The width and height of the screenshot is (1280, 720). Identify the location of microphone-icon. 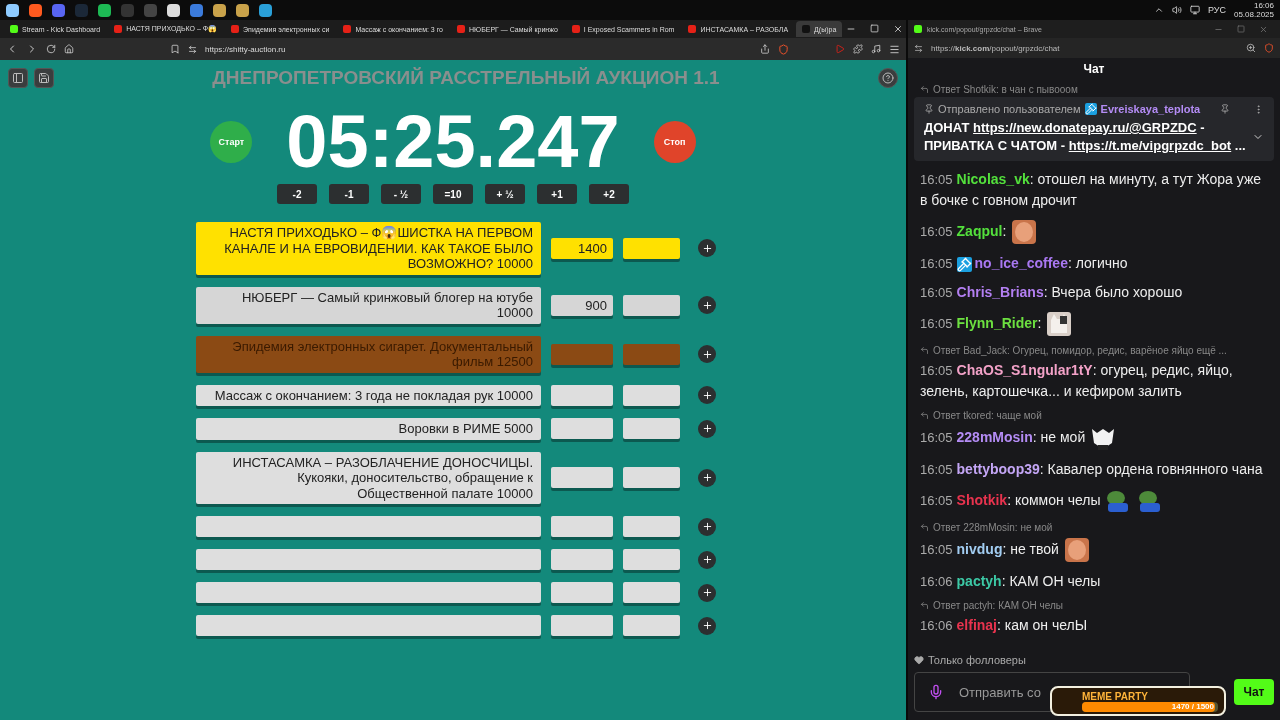
(936, 692).